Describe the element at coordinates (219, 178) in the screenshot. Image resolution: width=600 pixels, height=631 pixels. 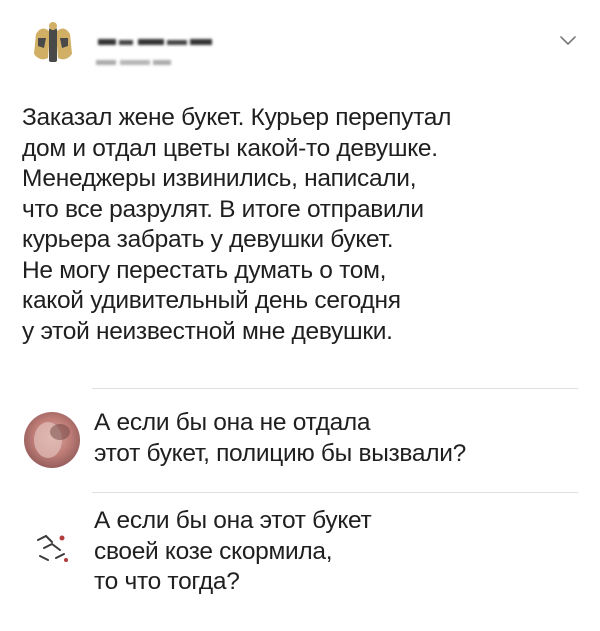
I see `post-text-line: Менеджеры извинились, написали,` at that location.